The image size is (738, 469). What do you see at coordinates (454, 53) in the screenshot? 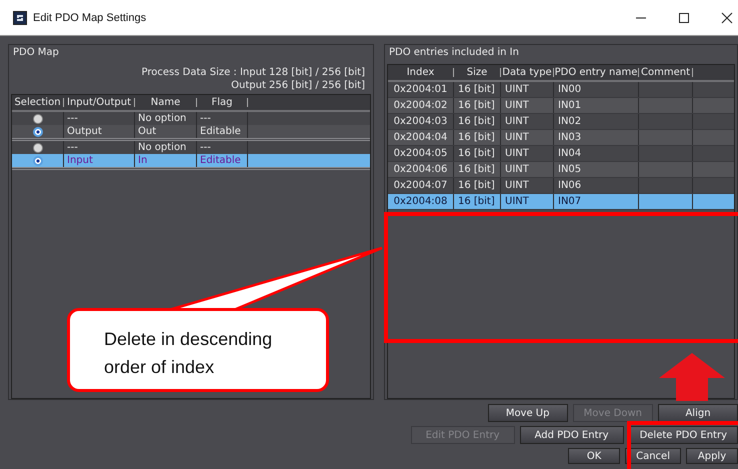
I see `panel-heading: PDO entries included in In` at bounding box center [454, 53].